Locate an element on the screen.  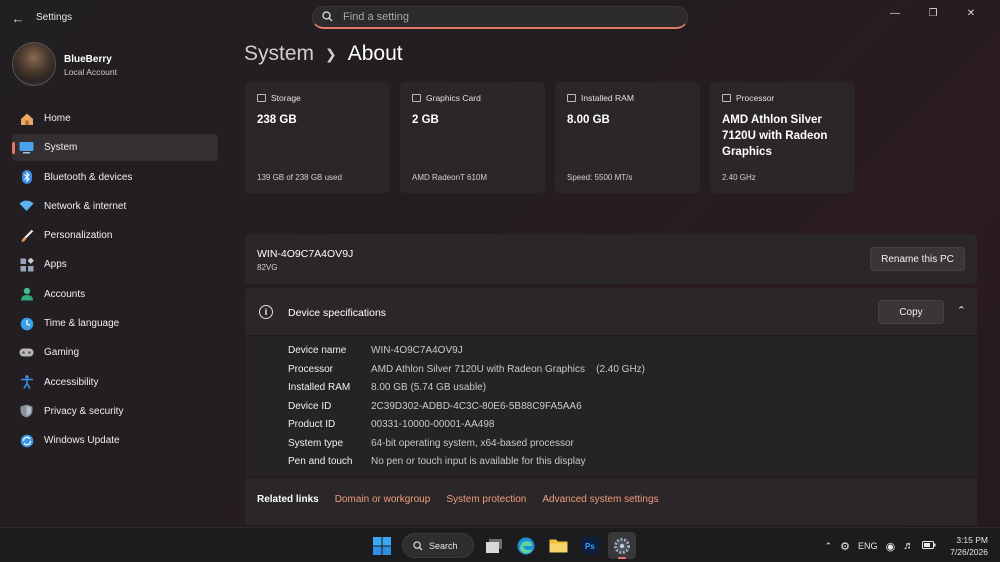
avatar is located at coordinates (34, 64).